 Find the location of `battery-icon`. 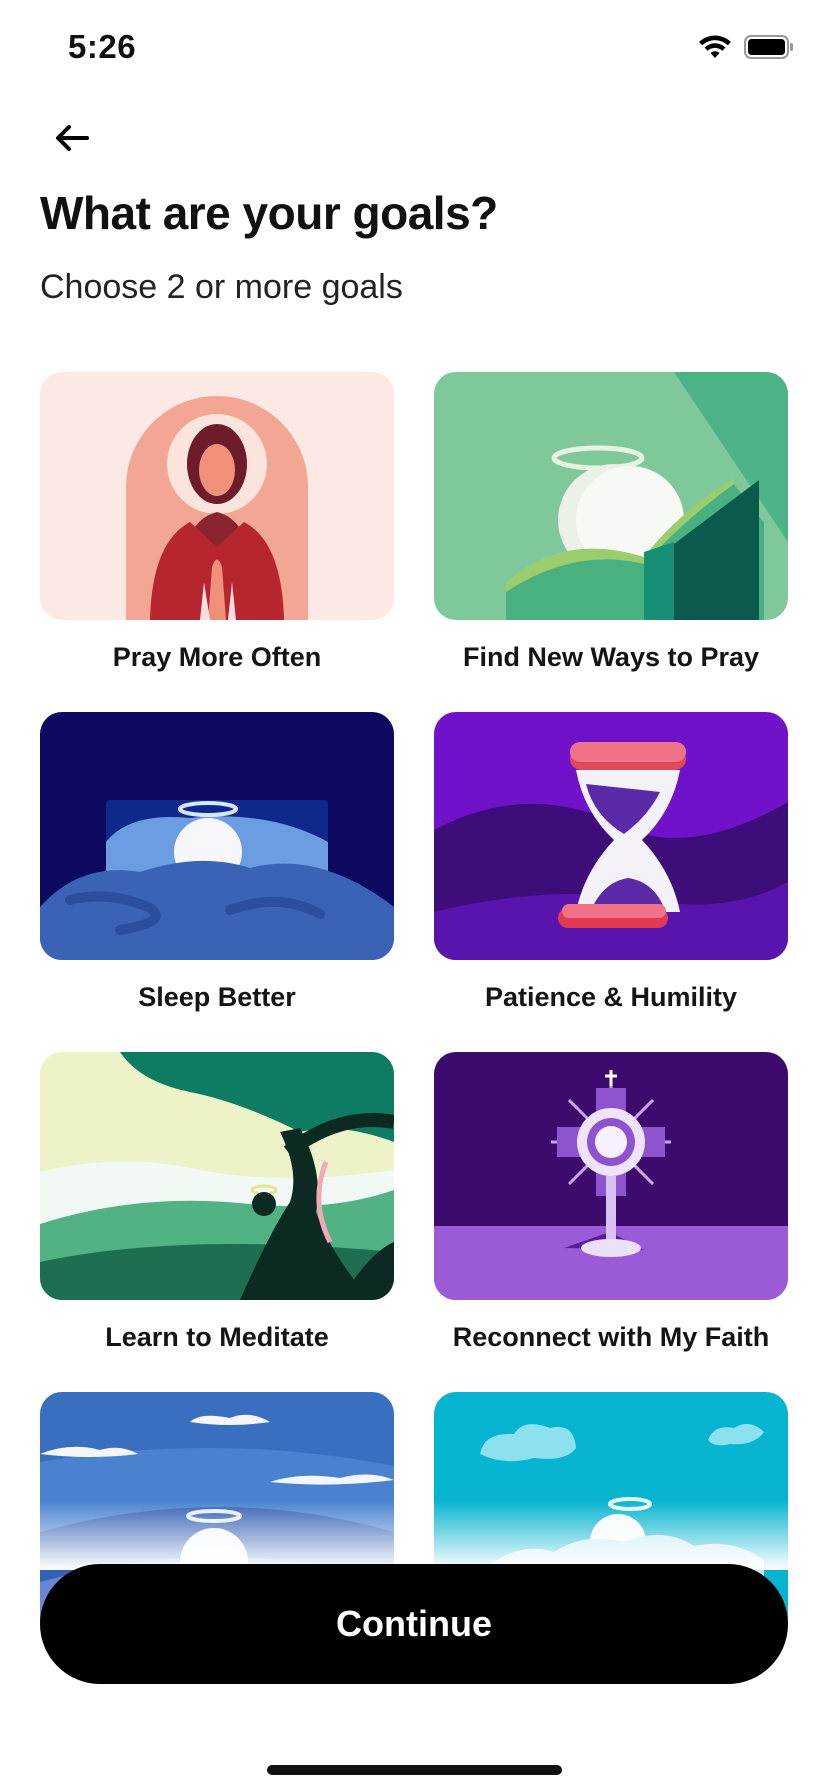

battery-icon is located at coordinates (769, 49).